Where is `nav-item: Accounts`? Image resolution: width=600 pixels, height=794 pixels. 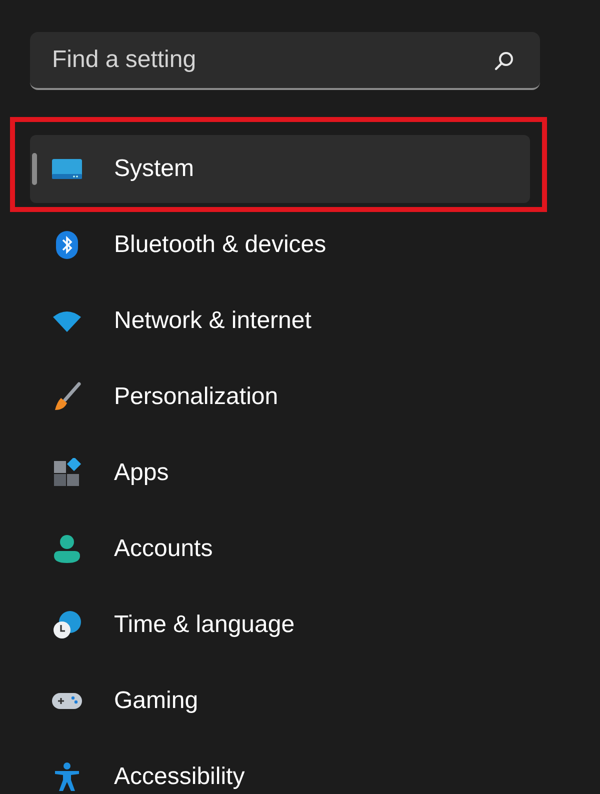 nav-item: Accounts is located at coordinates (280, 549).